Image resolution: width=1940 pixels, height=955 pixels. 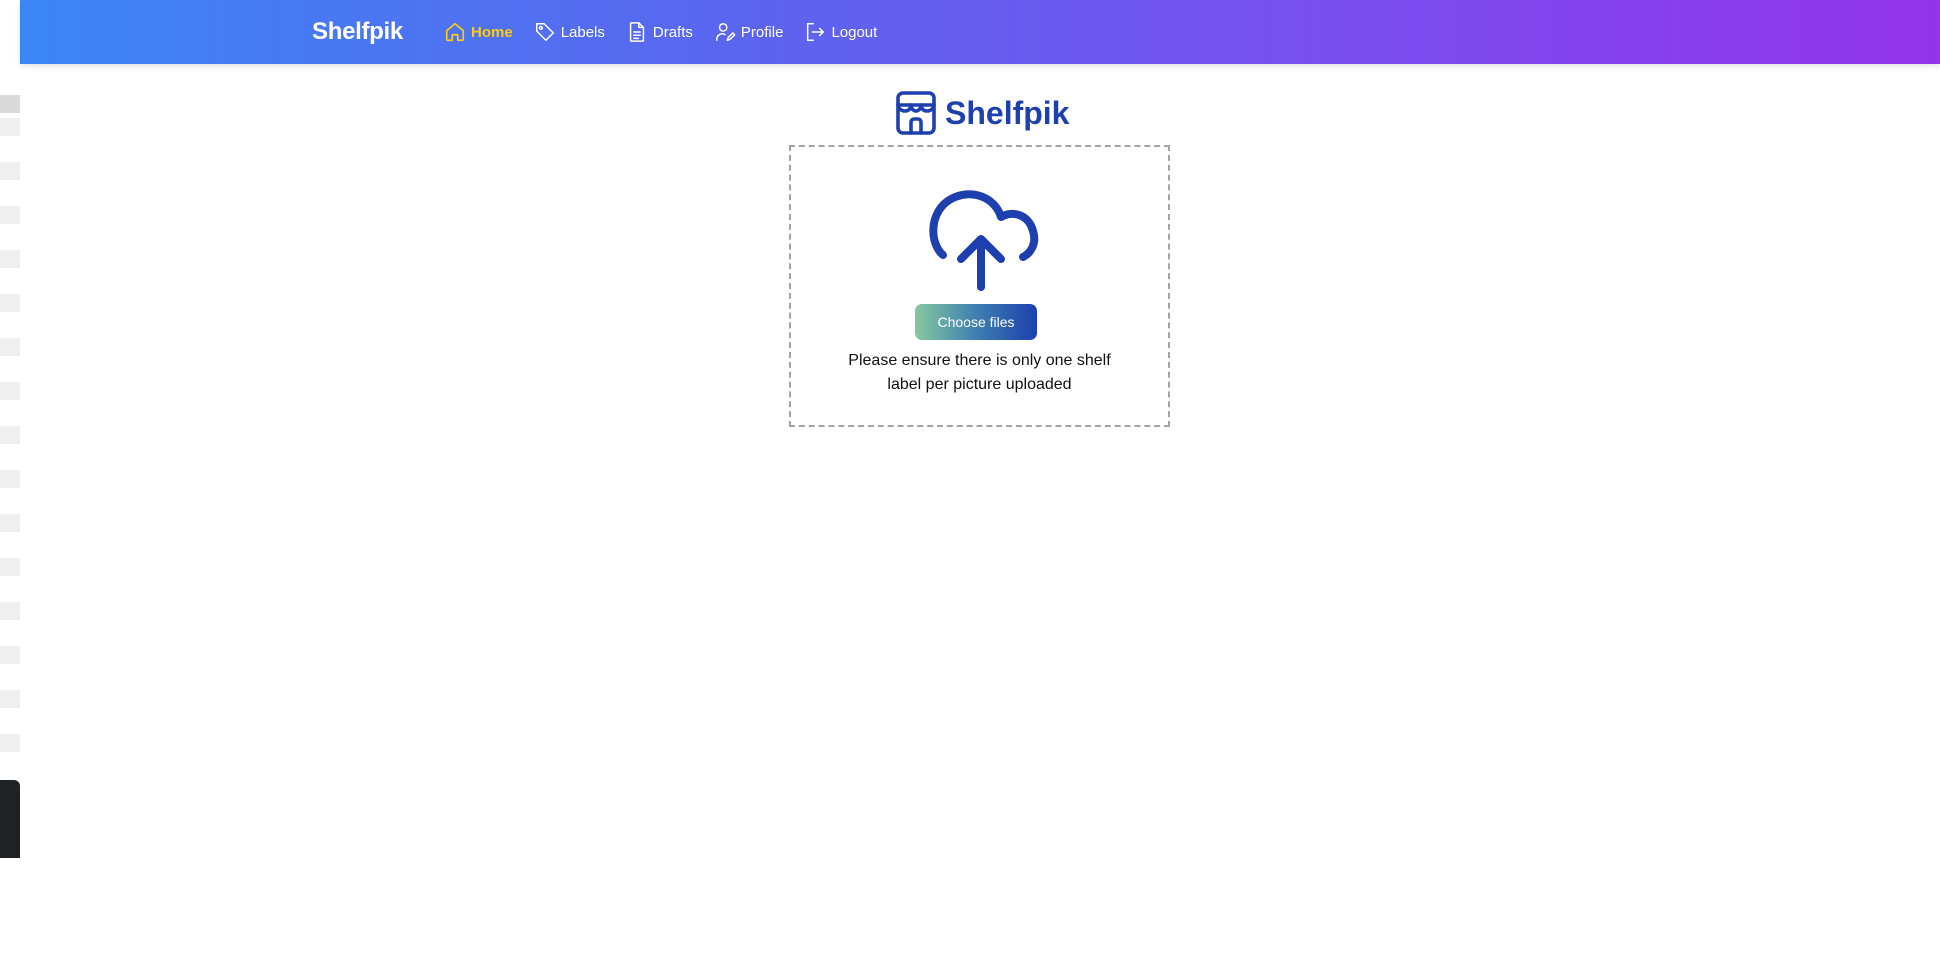 I want to click on page-hero: Shelfpik, so click(x=981, y=113).